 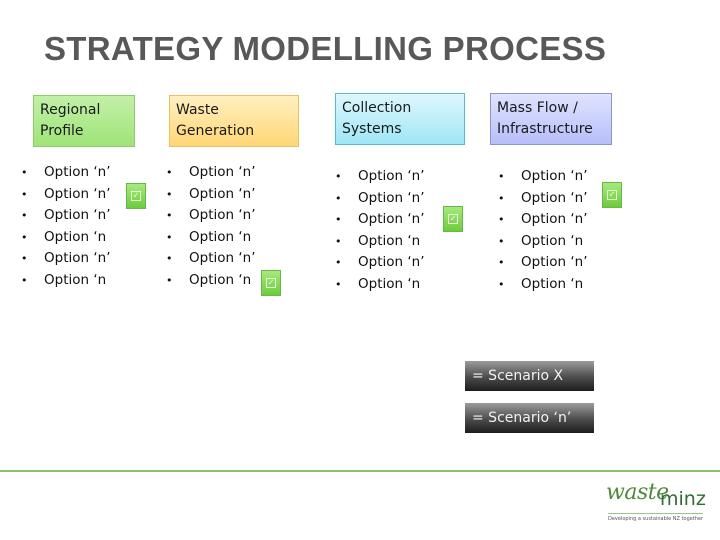 What do you see at coordinates (656, 519) in the screenshot?
I see `logo-tagline: Developing a sustainable NZ together` at bounding box center [656, 519].